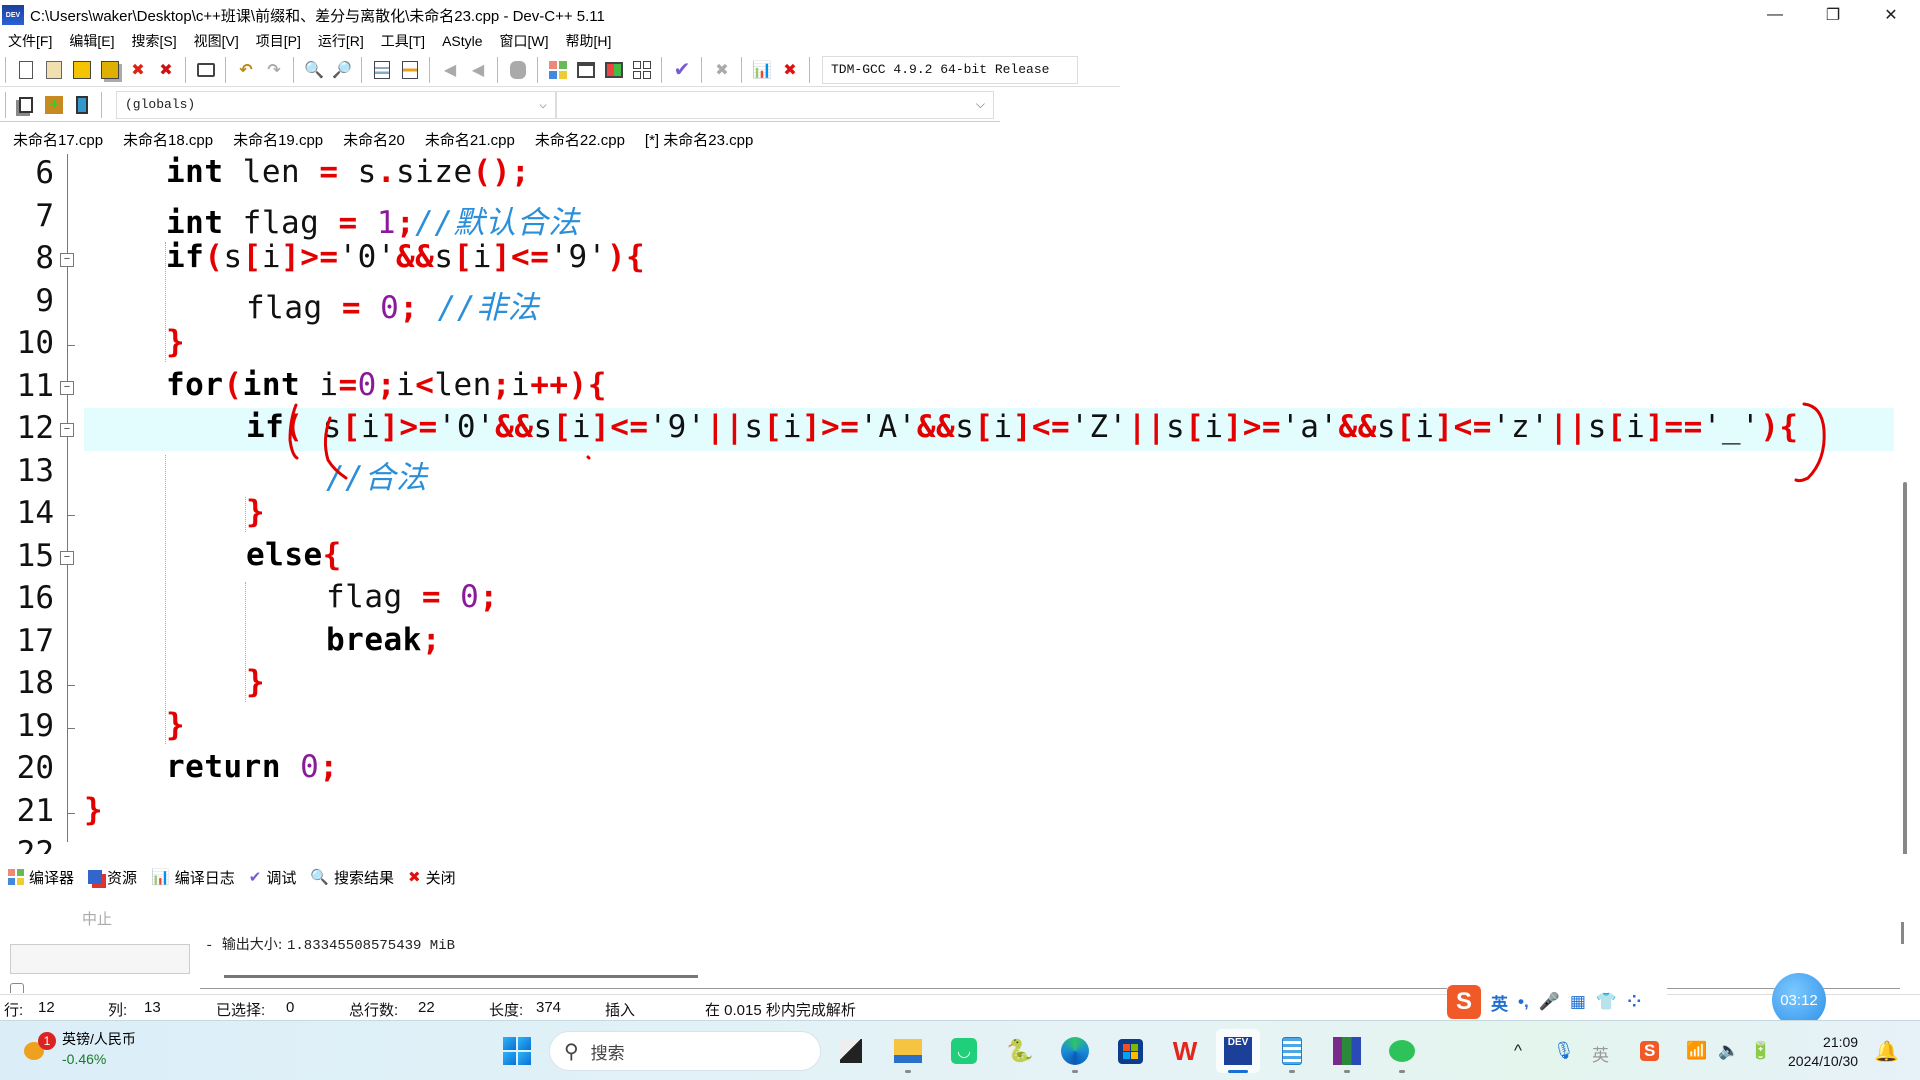 The width and height of the screenshot is (1920, 1080). What do you see at coordinates (1549, 1002) in the screenshot?
I see `microphone-icon: 🎤` at bounding box center [1549, 1002].